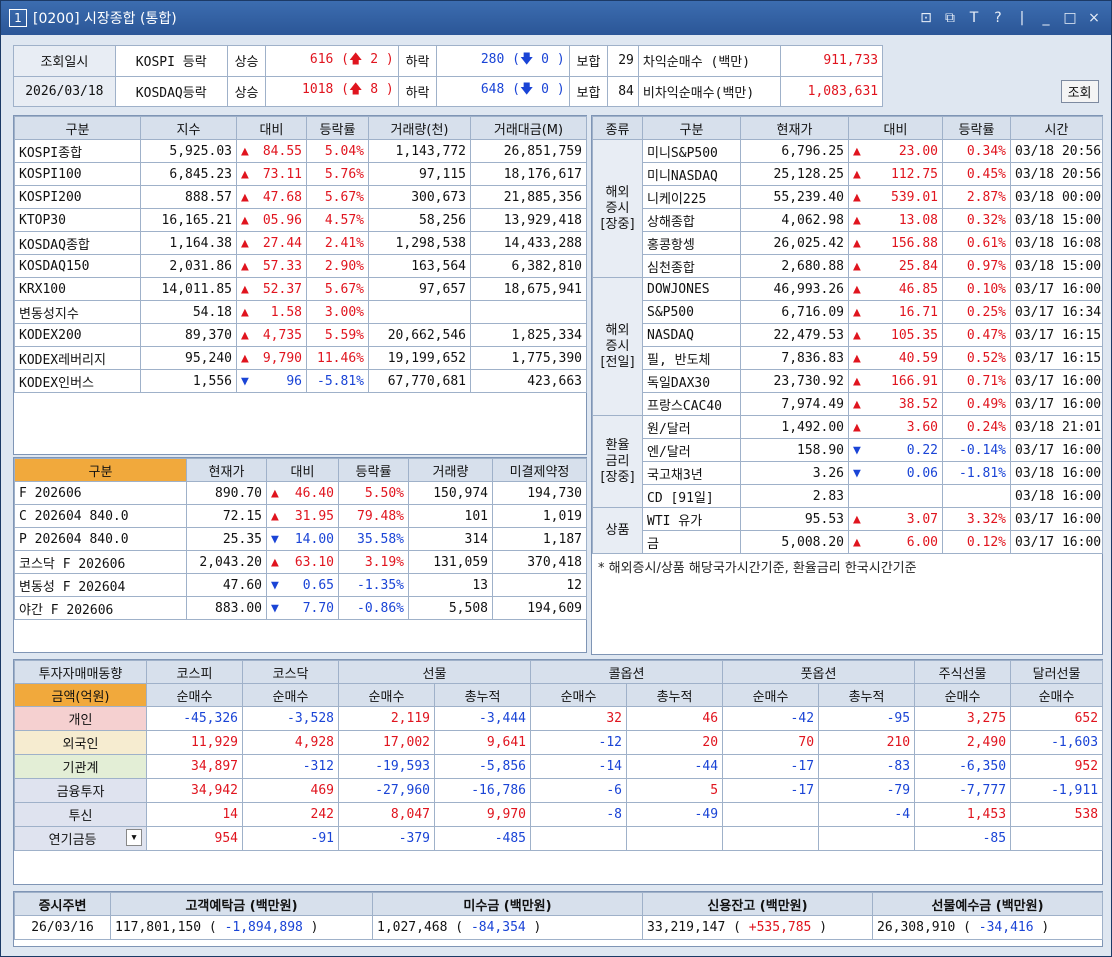 The image size is (1112, 957). What do you see at coordinates (386, 790) in the screenshot?
I see `investor-value: -27,960` at bounding box center [386, 790].